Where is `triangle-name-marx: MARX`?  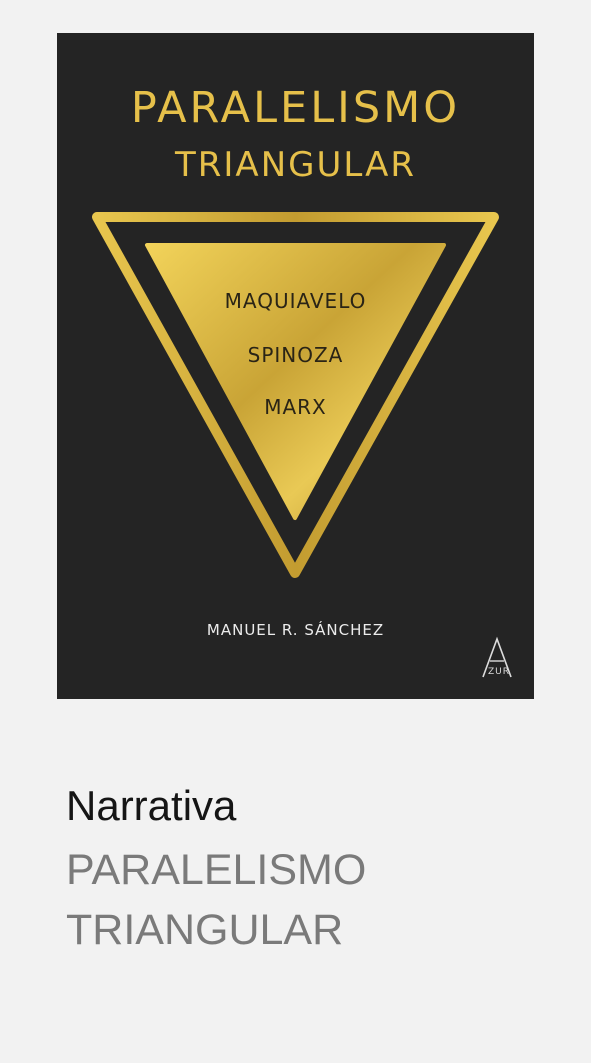 triangle-name-marx: MARX is located at coordinates (295, 407).